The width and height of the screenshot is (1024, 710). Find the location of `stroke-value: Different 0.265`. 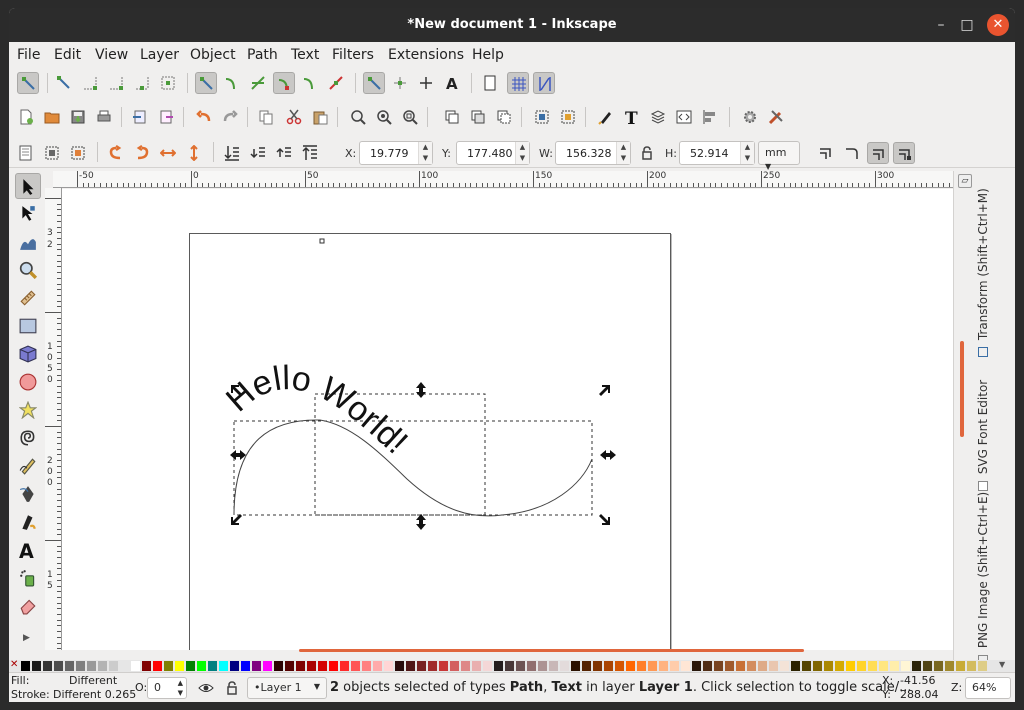

stroke-value: Different 0.265 is located at coordinates (94, 694).